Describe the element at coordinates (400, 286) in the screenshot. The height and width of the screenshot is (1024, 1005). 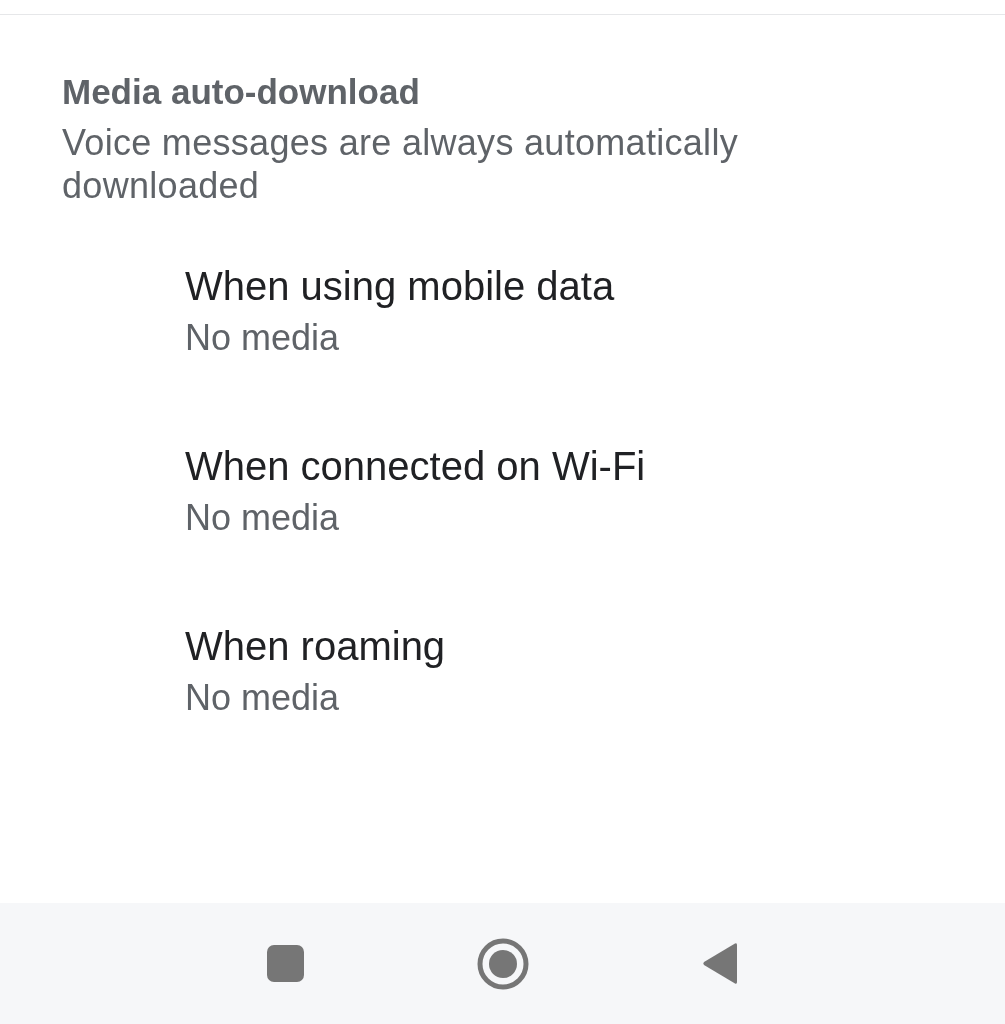
I see `option-title: When using mobile data` at that location.